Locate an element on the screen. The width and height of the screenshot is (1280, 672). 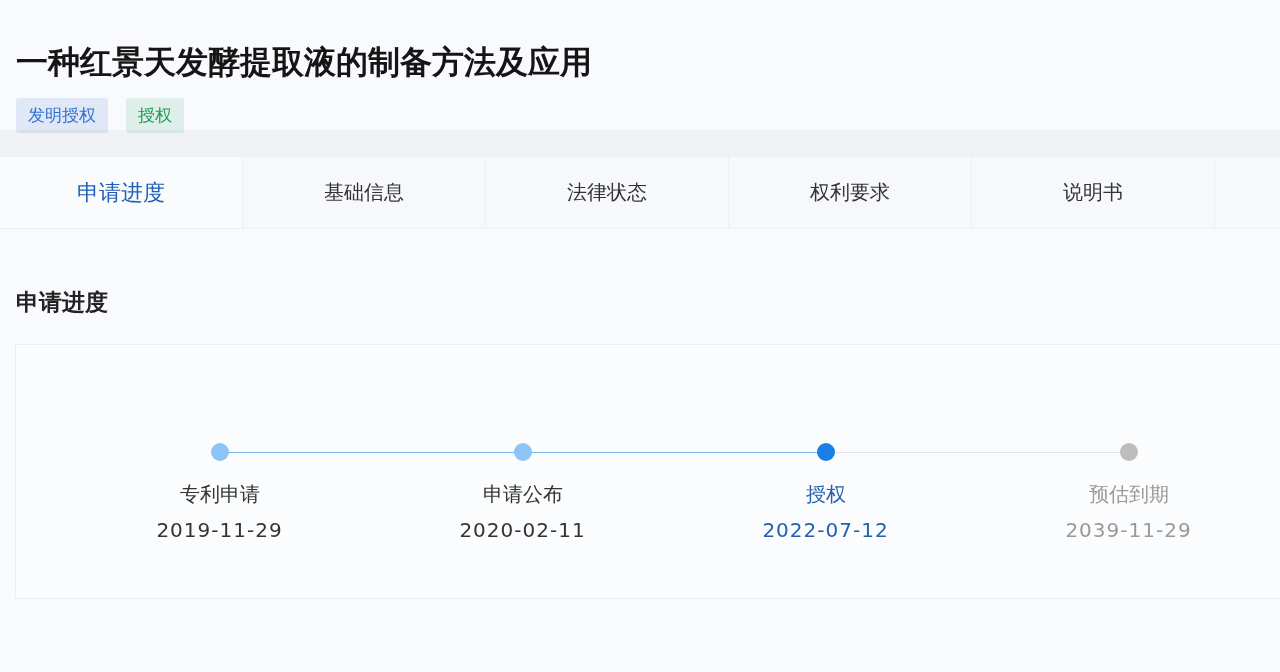
step-date: 2019-11-29 is located at coordinates (219, 530).